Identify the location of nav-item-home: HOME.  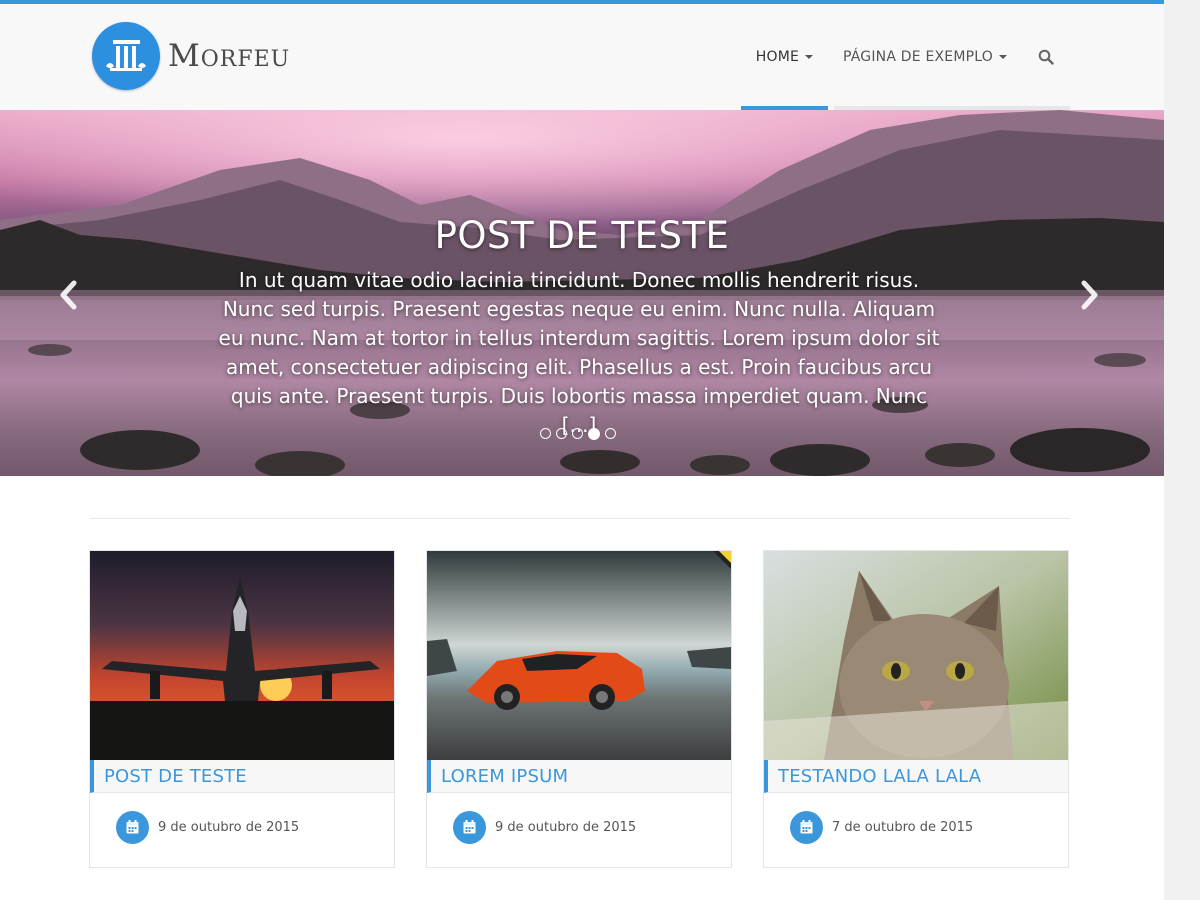
(784, 57).